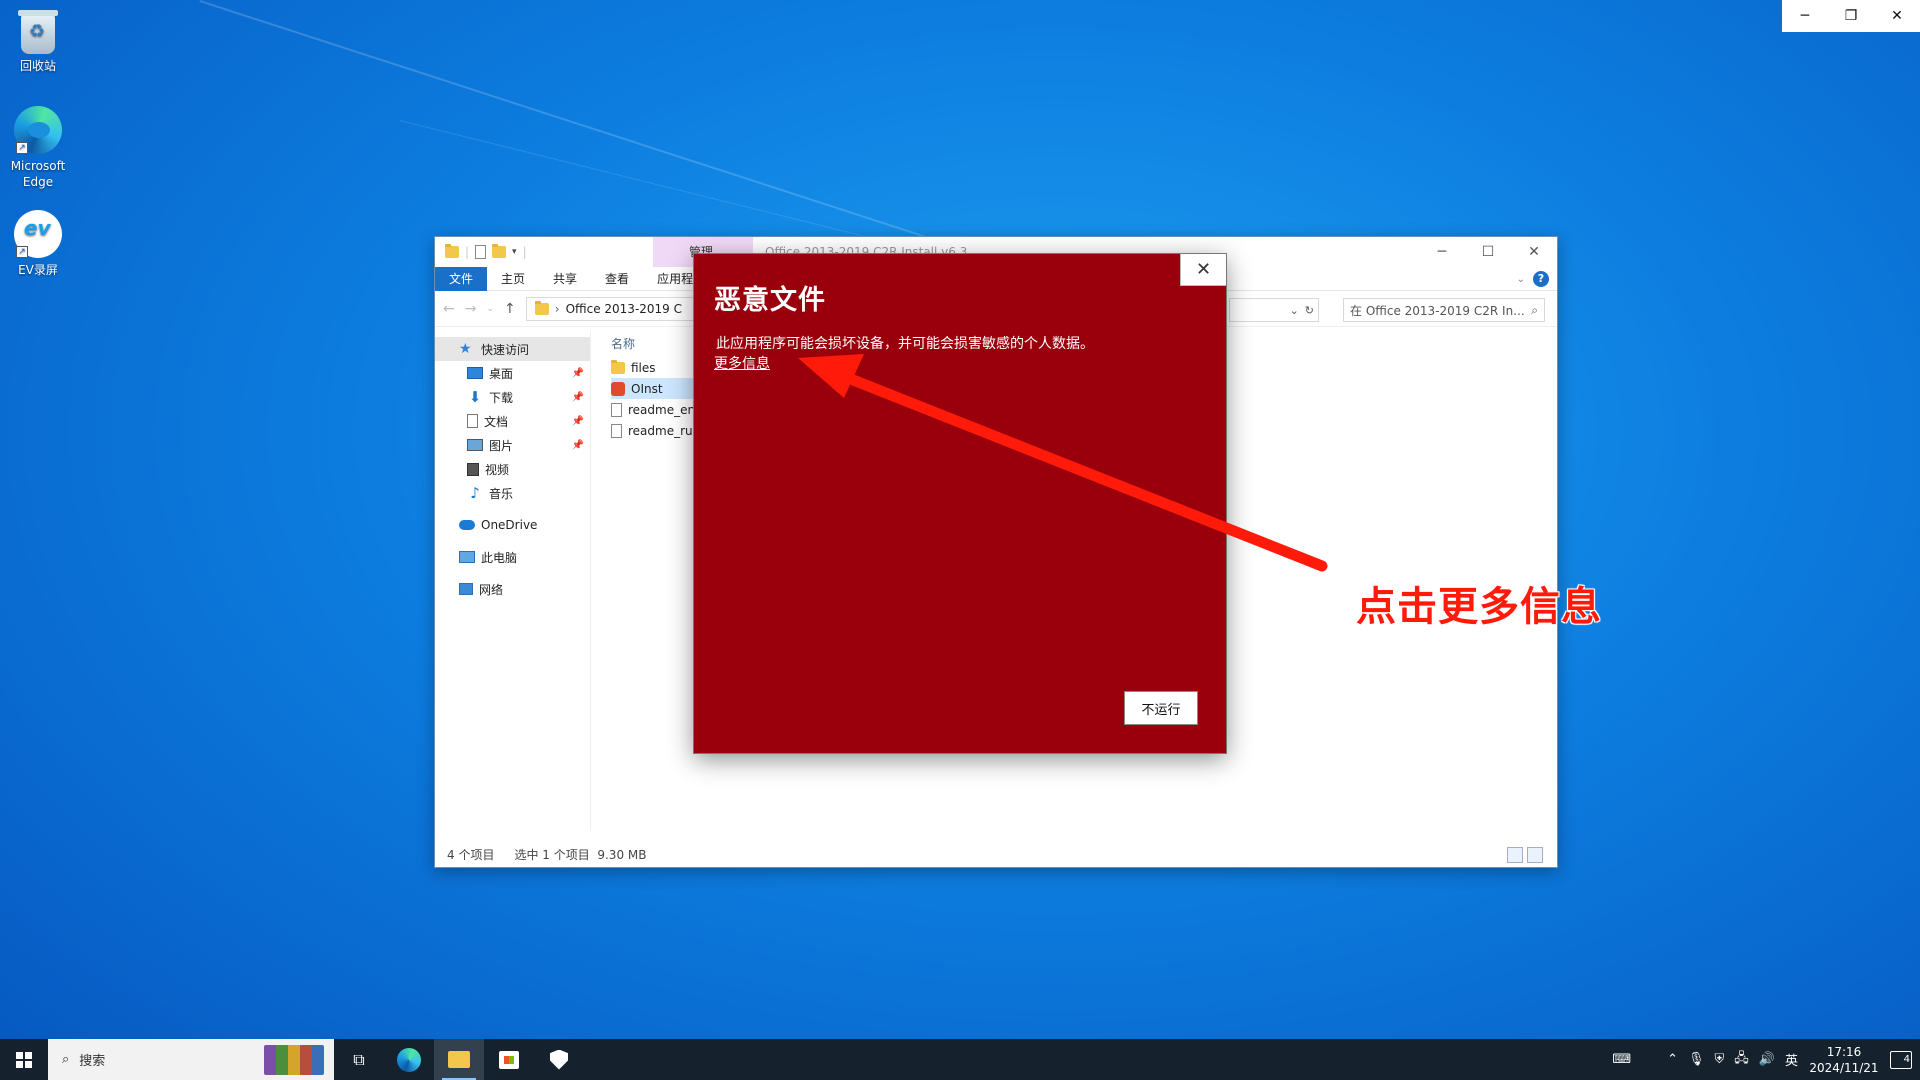 The image size is (1920, 1080). I want to click on volume-icon: 🔊, so click(1767, 1059).